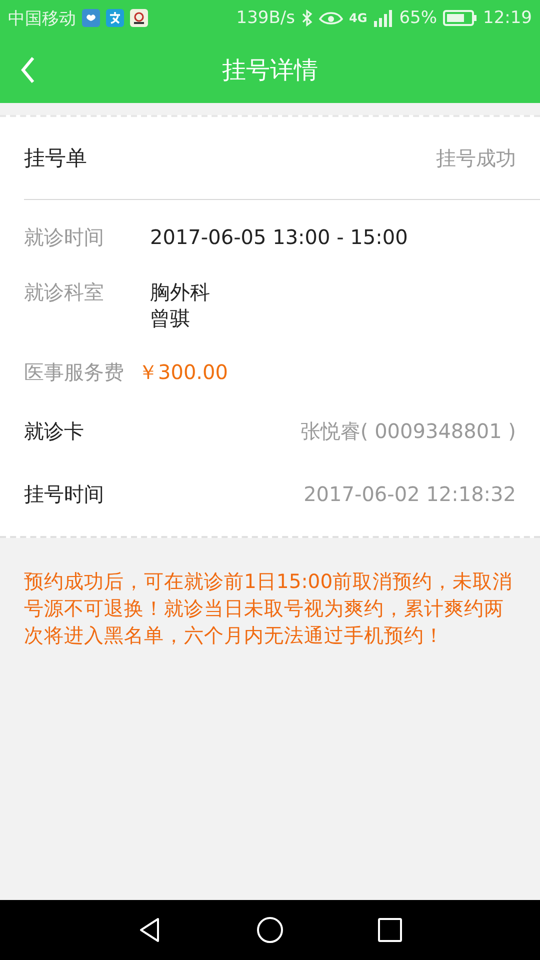  I want to click on network-type: 4G, so click(358, 18).